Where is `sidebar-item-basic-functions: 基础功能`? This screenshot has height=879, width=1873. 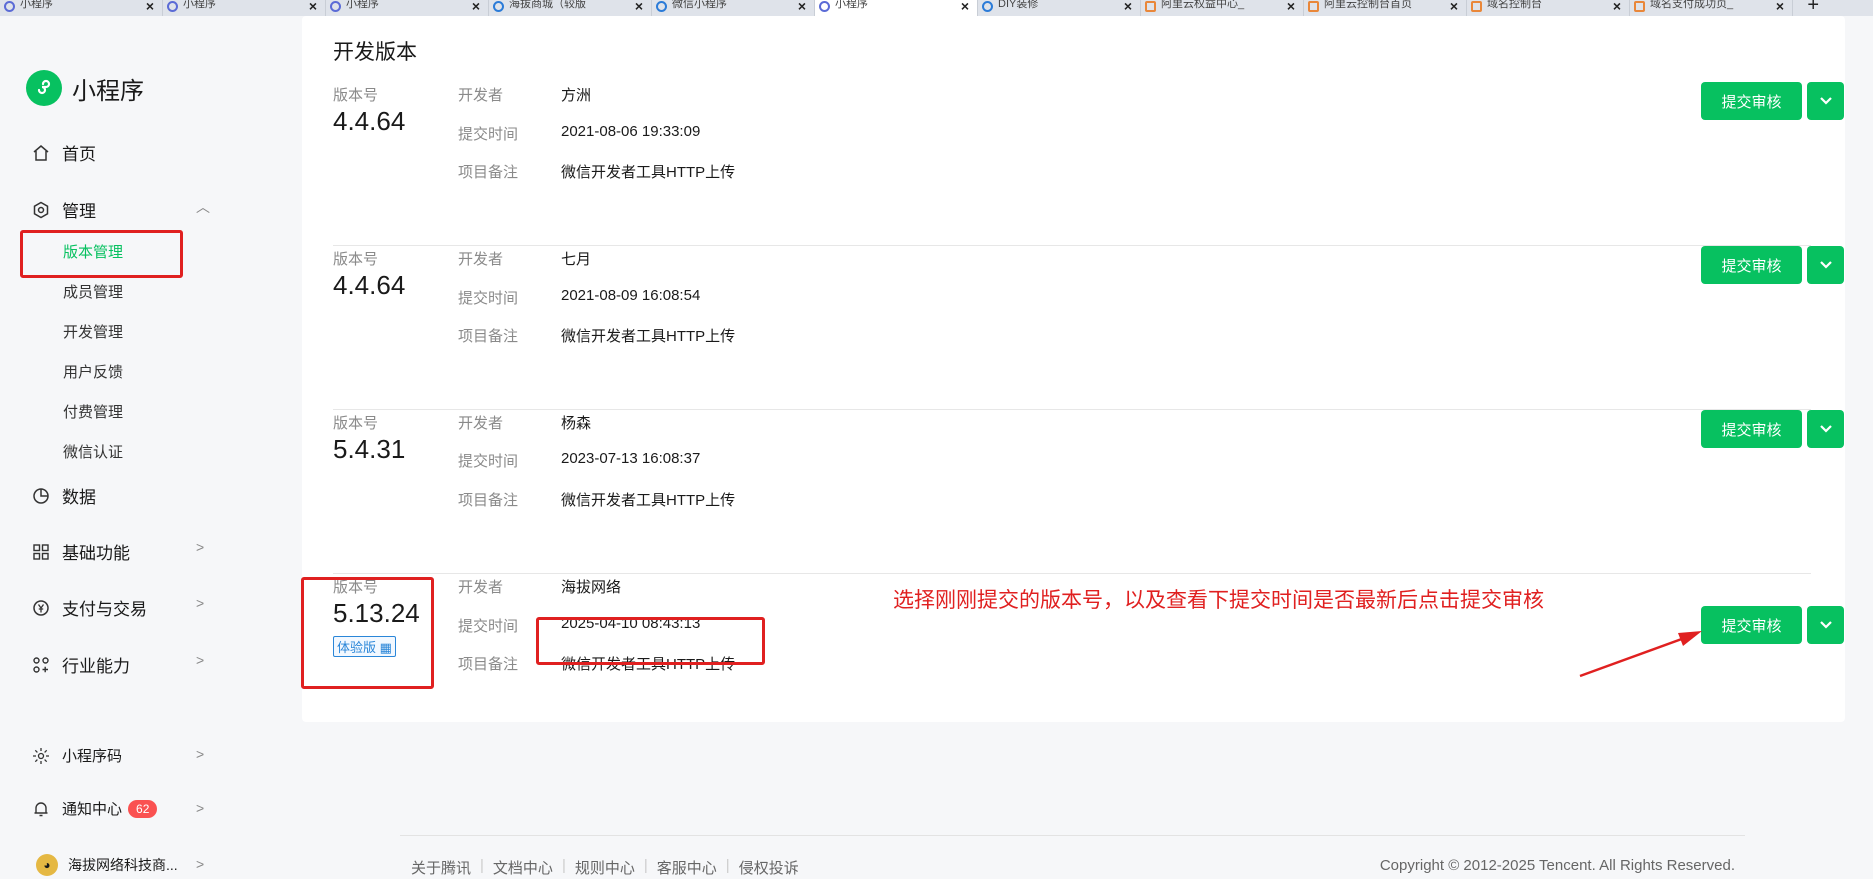 sidebar-item-basic-functions: 基础功能 is located at coordinates (81, 551).